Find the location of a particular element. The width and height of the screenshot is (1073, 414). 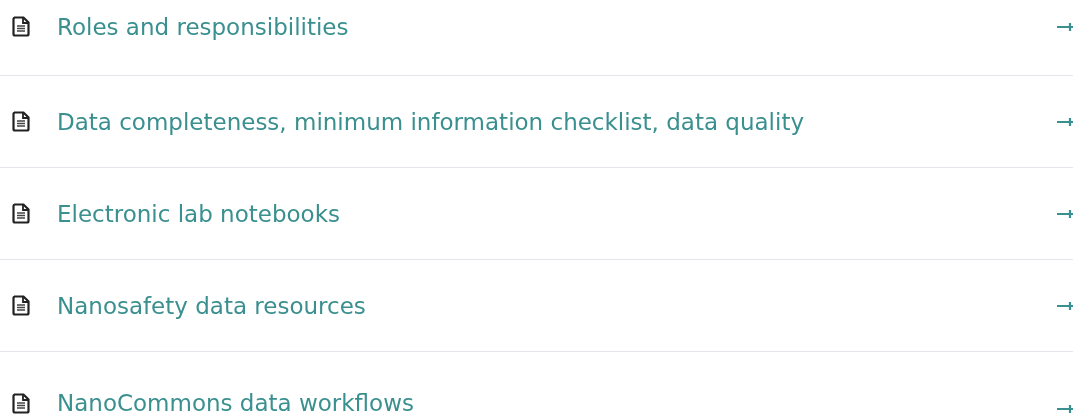

topic-link: Roles and responsibilities is located at coordinates (203, 26).